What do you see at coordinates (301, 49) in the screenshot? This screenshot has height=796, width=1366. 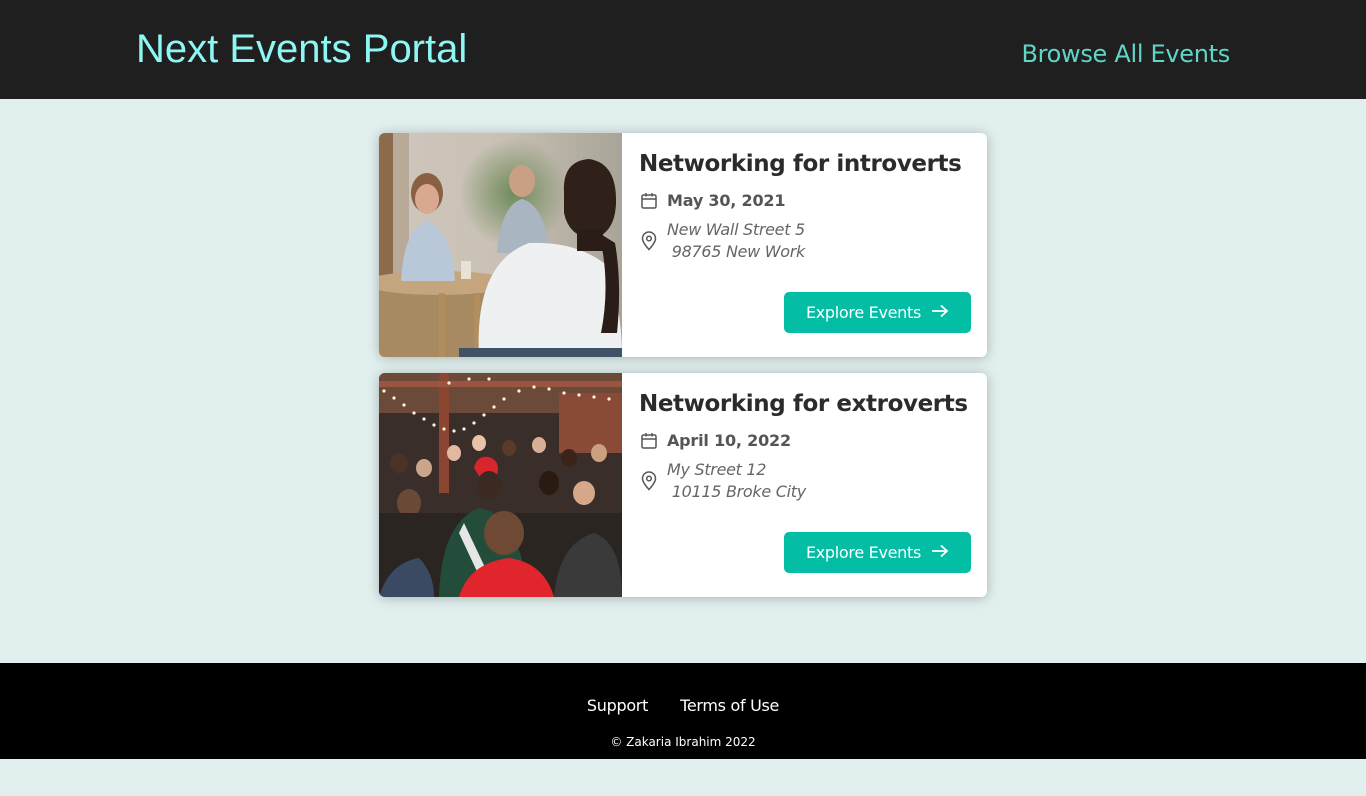 I see `logo-link: Next Events Portal` at bounding box center [301, 49].